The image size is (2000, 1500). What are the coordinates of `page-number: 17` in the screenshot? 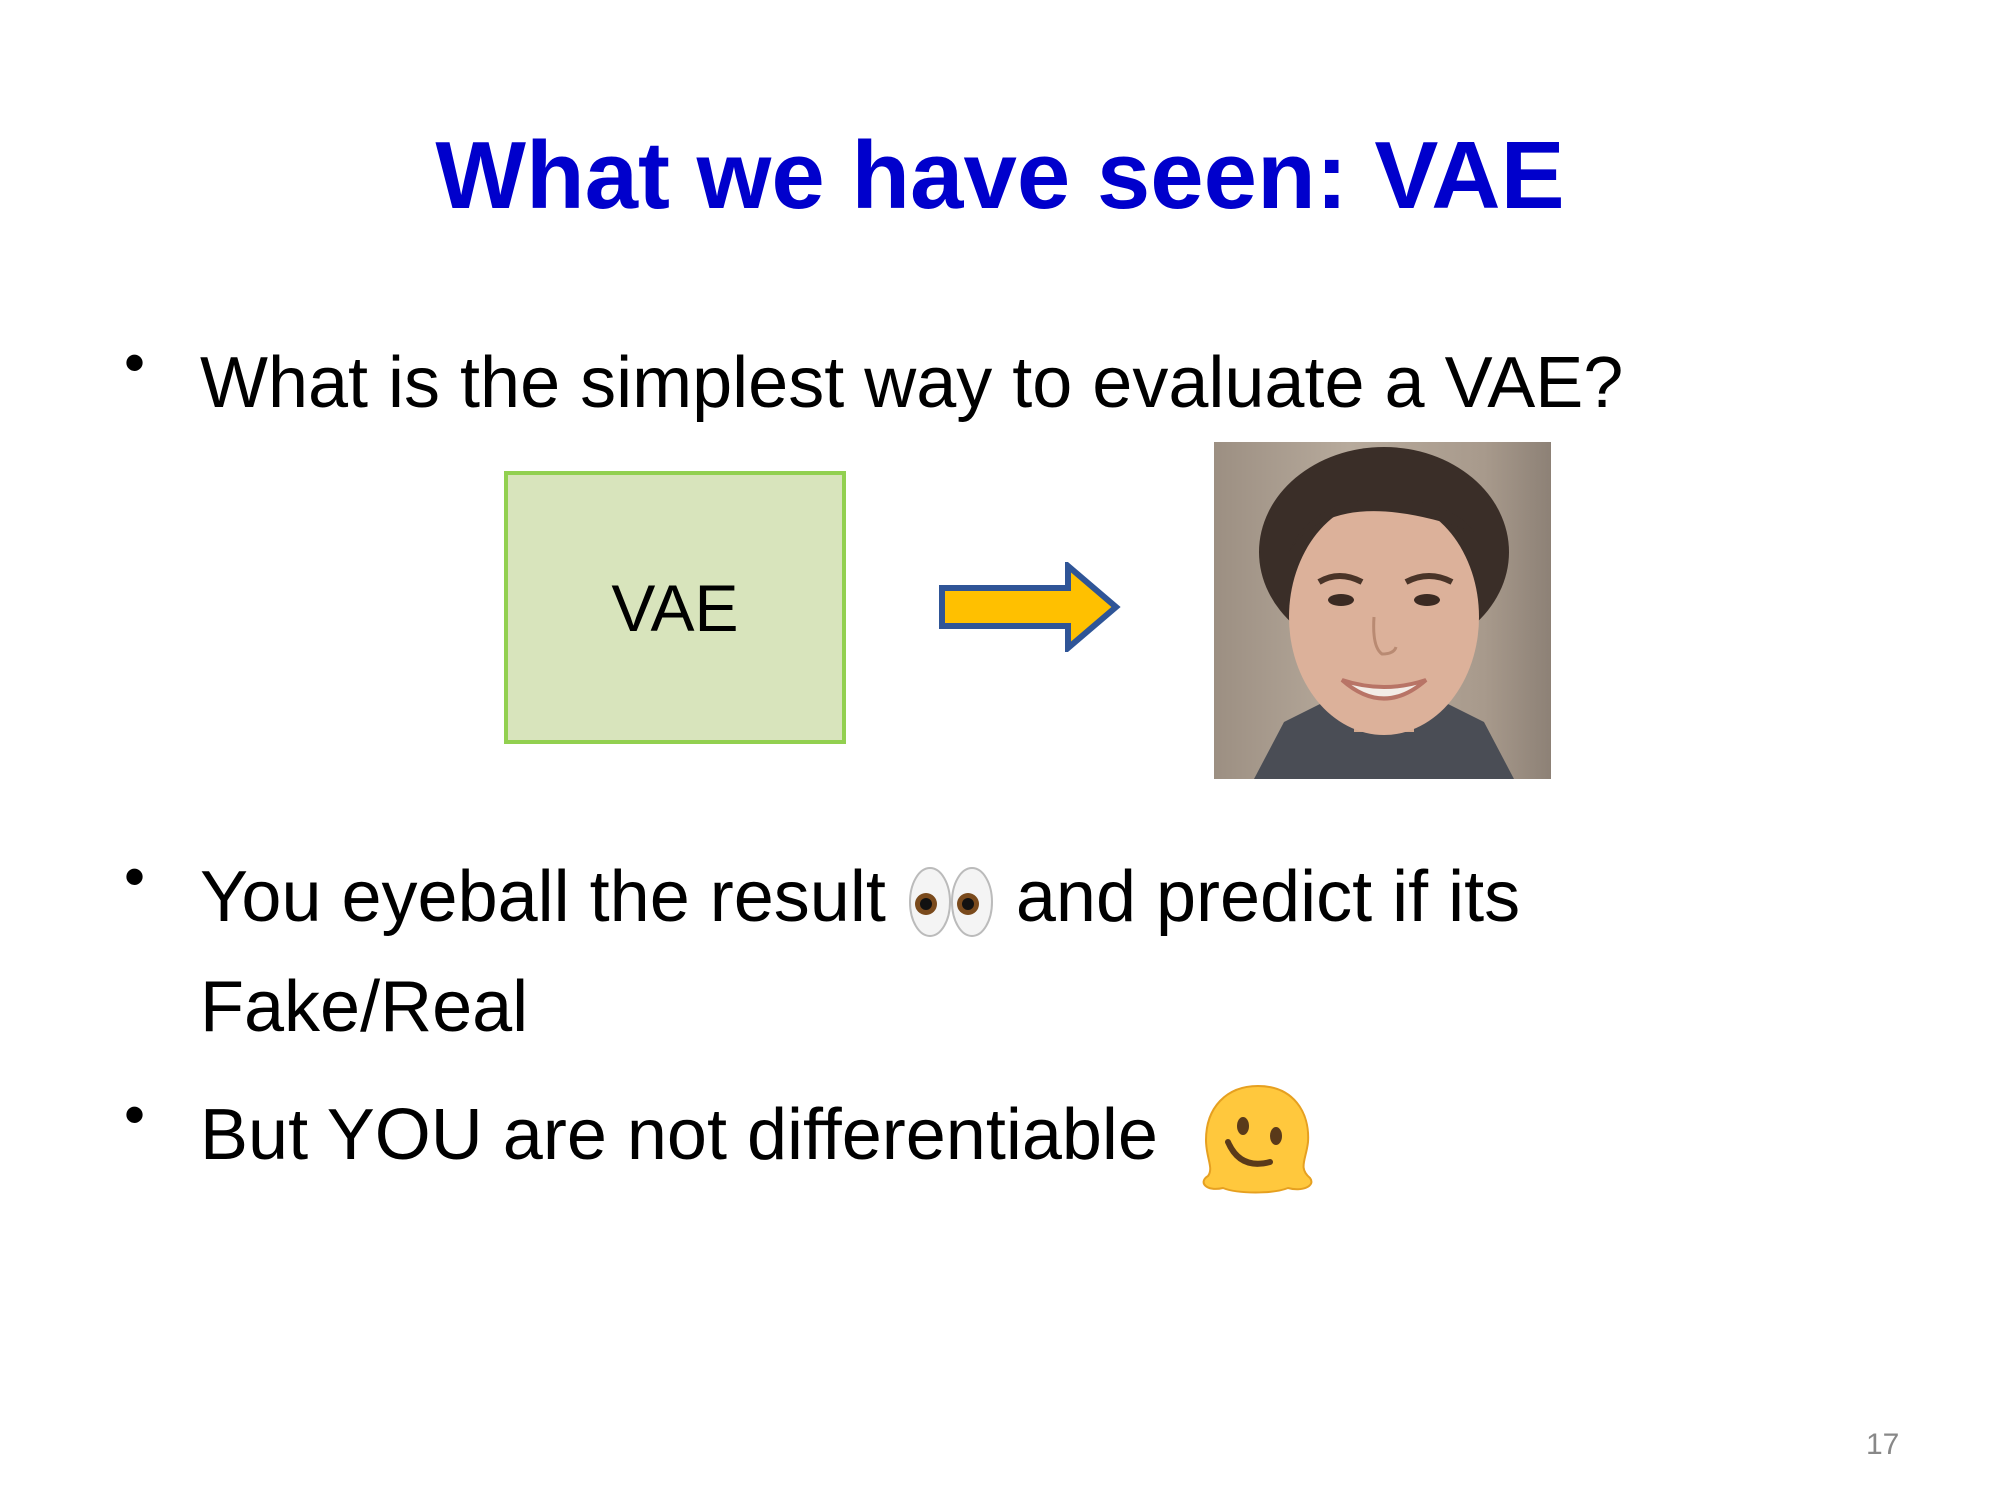 It's located at (1883, 1444).